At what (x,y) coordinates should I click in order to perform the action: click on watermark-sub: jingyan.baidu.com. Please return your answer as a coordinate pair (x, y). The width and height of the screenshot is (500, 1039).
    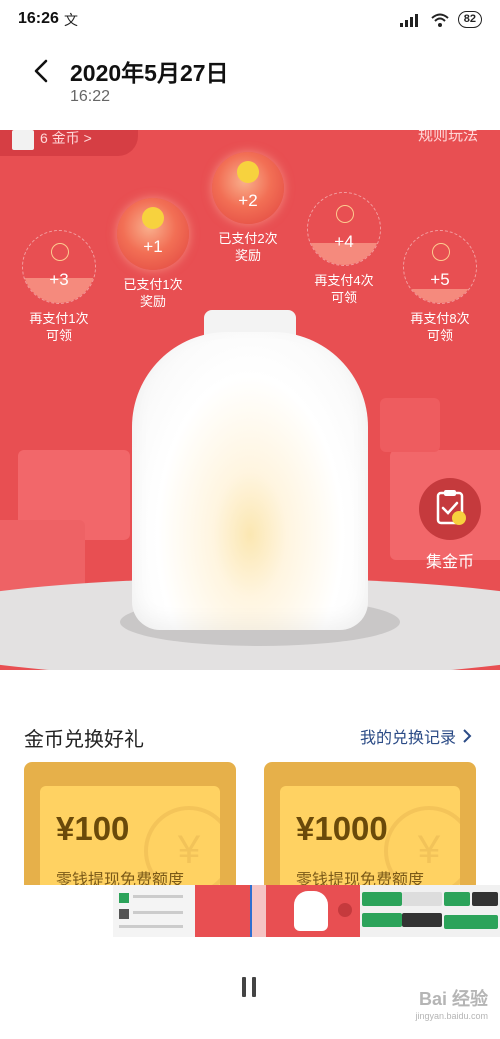
    Looking at the image, I should click on (451, 1016).